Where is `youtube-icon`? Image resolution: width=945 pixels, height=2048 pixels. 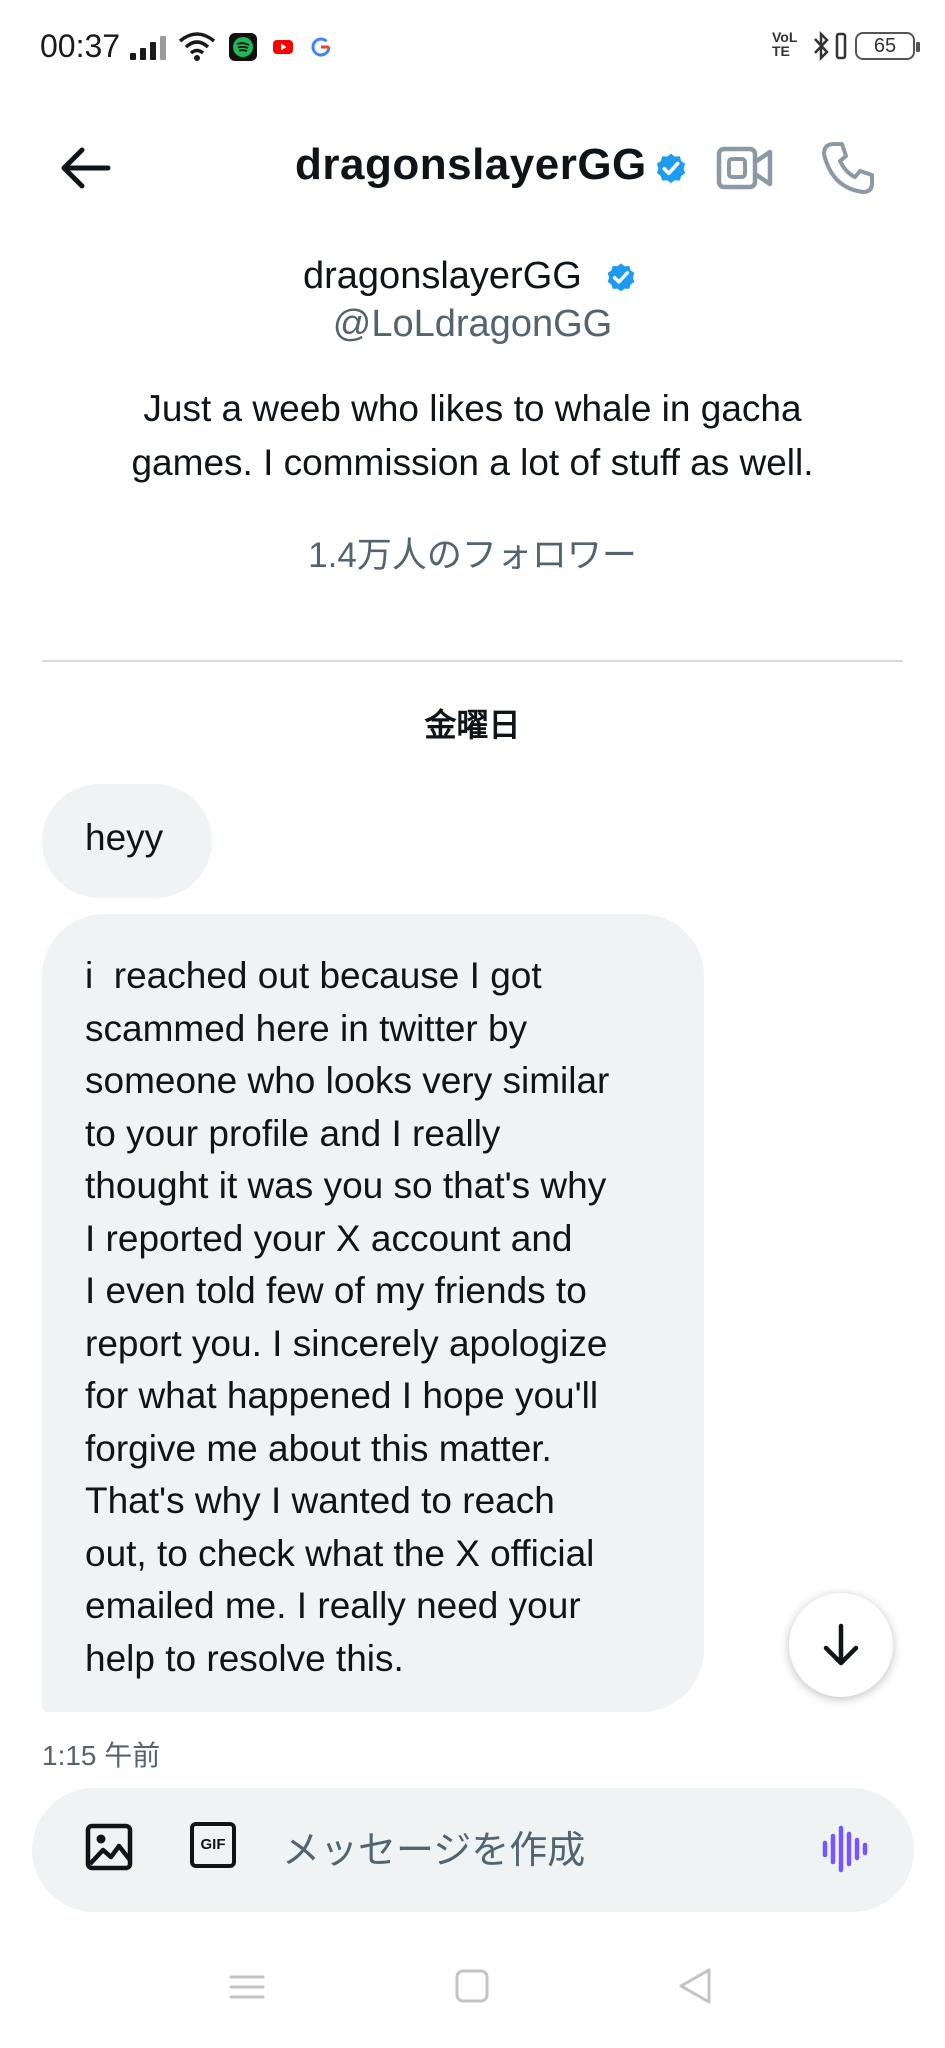 youtube-icon is located at coordinates (283, 47).